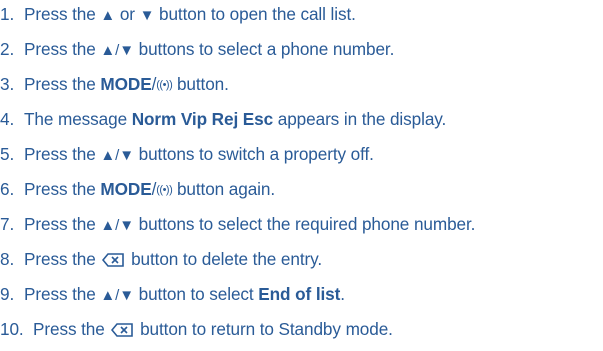 The width and height of the screenshot is (603, 351). What do you see at coordinates (7, 294) in the screenshot?
I see `step-number: 9.` at bounding box center [7, 294].